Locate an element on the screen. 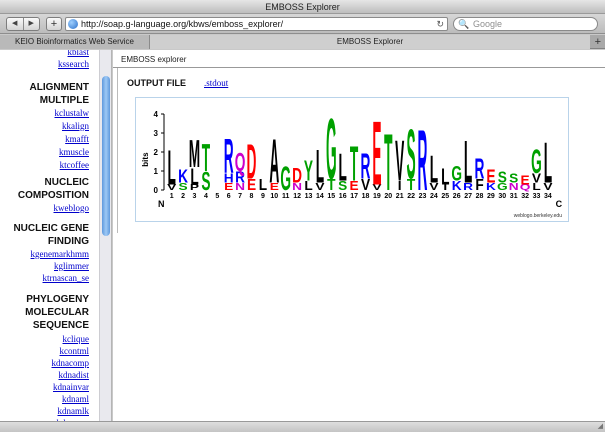 The height and width of the screenshot is (432, 605). sidebar-link: kkalign is located at coordinates (75, 126).